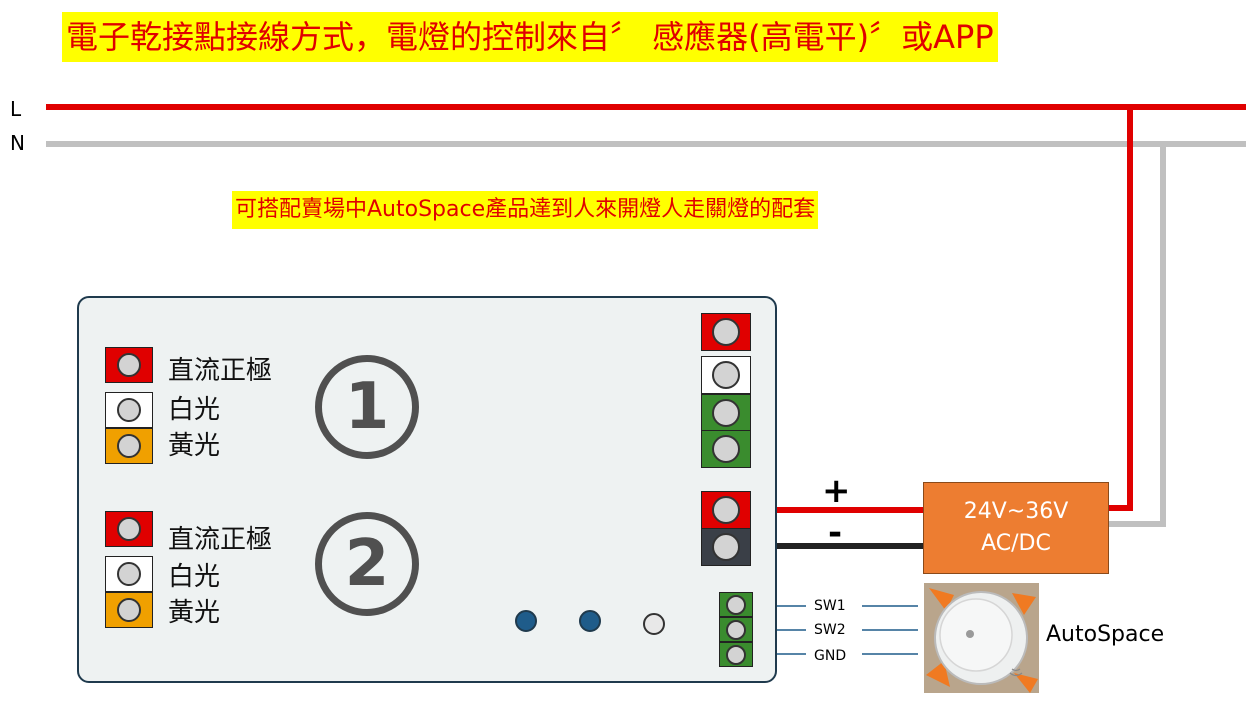 This screenshot has width=1246, height=726. I want to click on motion-sensor-icon, so click(981, 638).